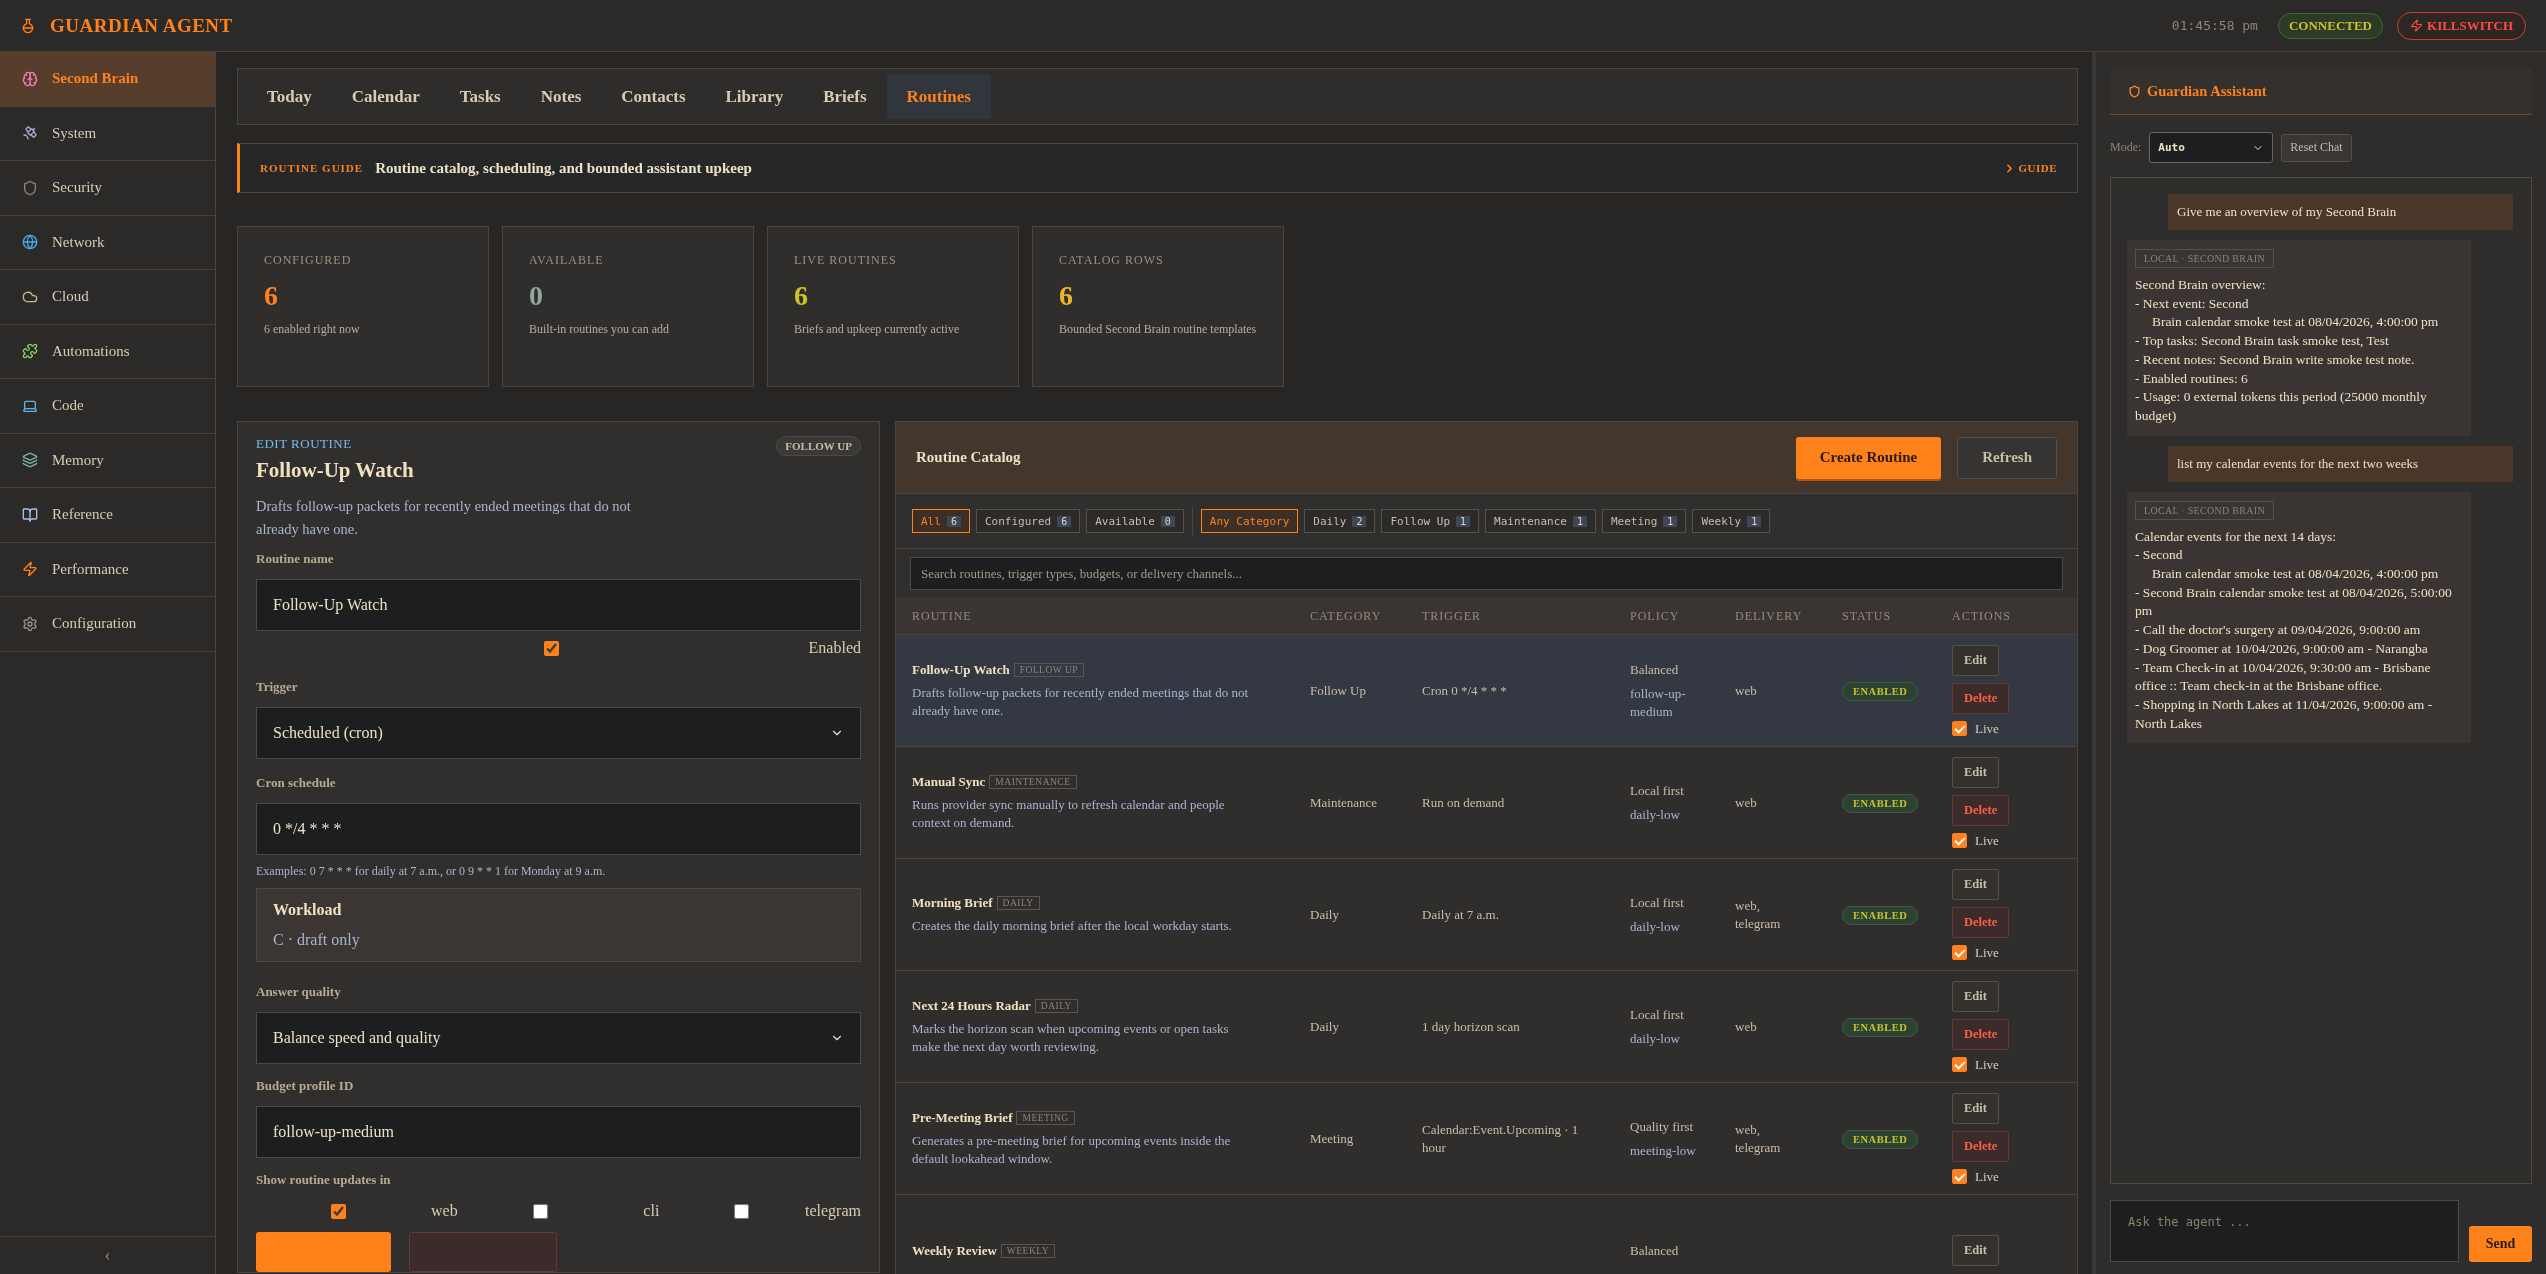 This screenshot has height=1274, width=2546. I want to click on sidebar-item: System, so click(107, 133).